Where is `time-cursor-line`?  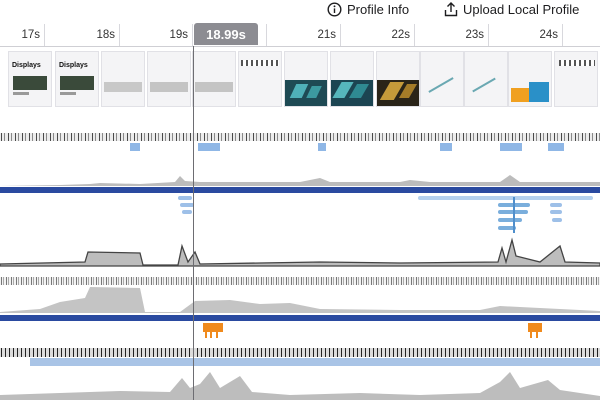 time-cursor-line is located at coordinates (193, 223).